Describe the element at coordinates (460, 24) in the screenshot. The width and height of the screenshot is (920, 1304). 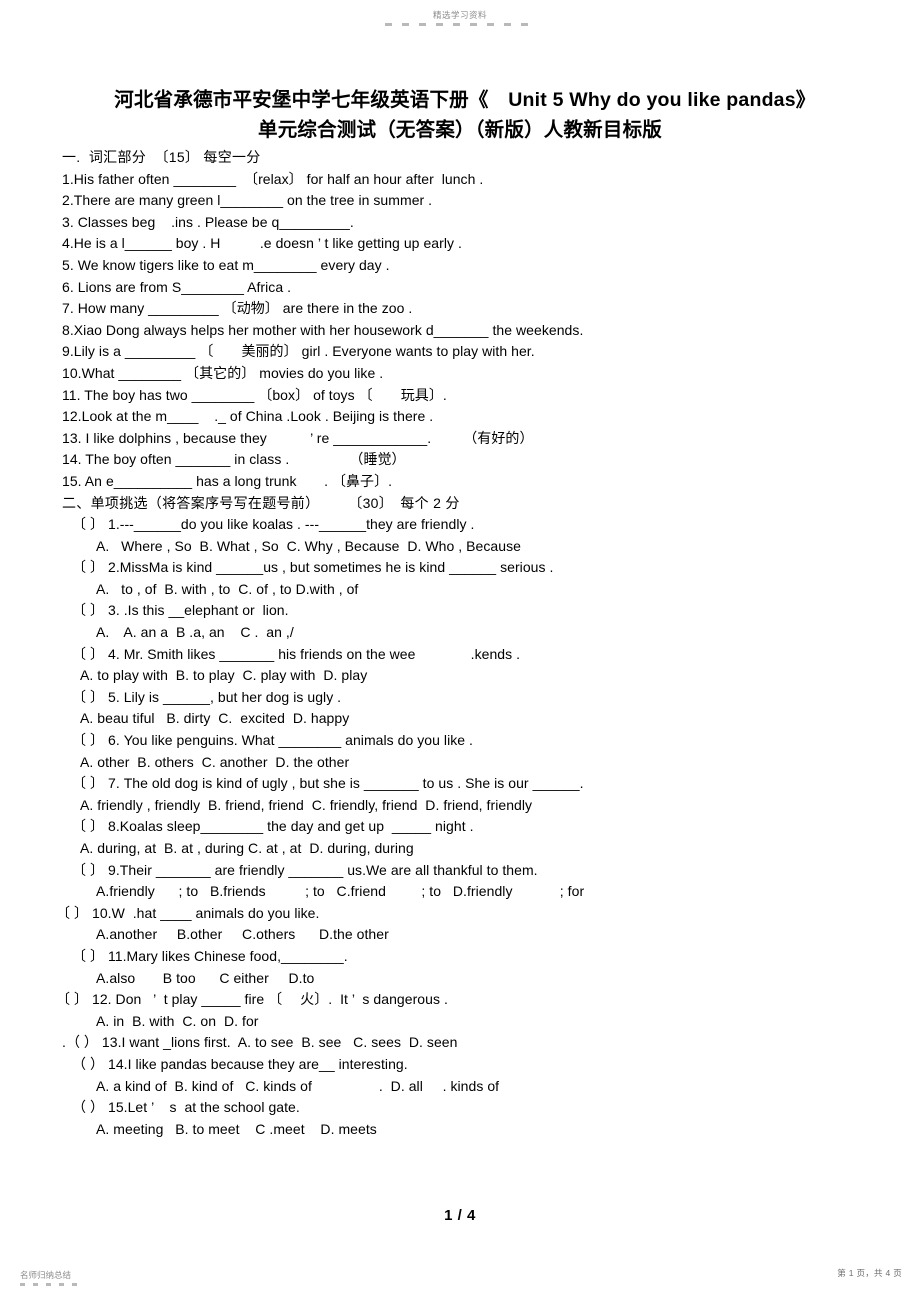
I see `header-dashed-rule` at that location.